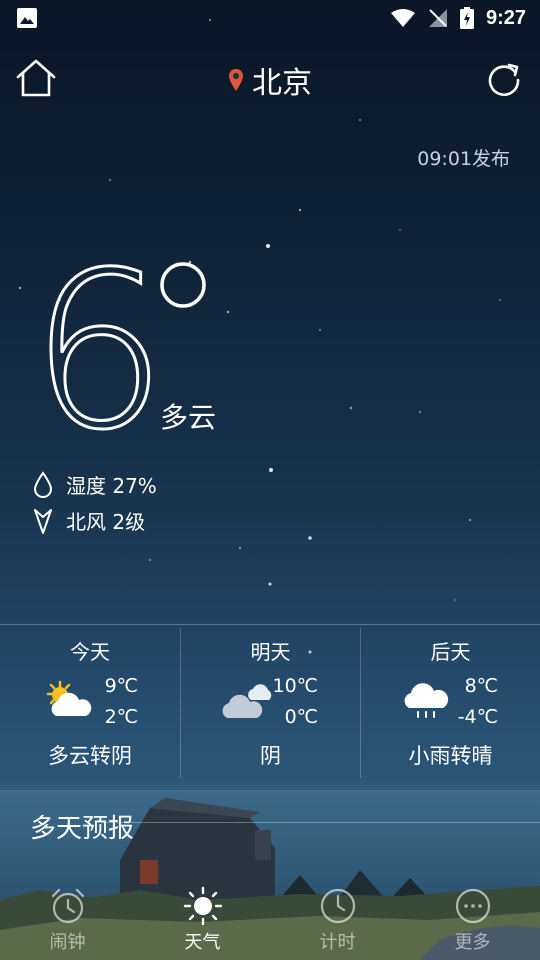 This screenshot has height=960, width=540. I want to click on nav-timer: 计时, so click(337, 920).